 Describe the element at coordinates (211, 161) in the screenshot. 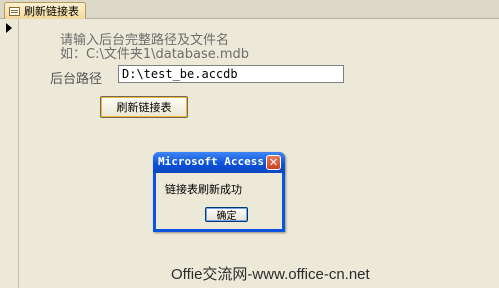

I see `message-box-title: Microsoft Access` at that location.